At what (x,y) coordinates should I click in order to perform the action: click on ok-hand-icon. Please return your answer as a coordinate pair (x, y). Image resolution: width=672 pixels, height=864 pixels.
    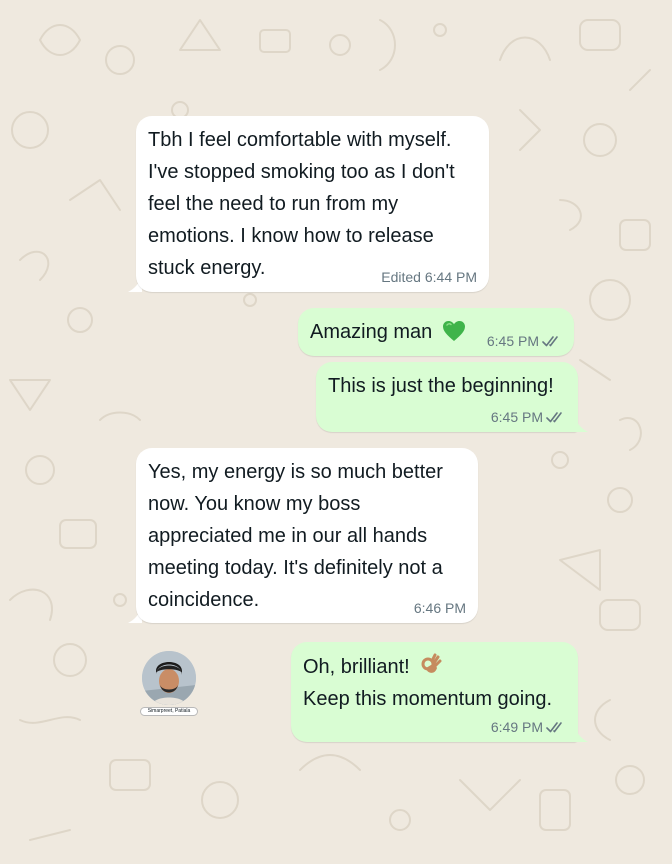
    Looking at the image, I should click on (431, 663).